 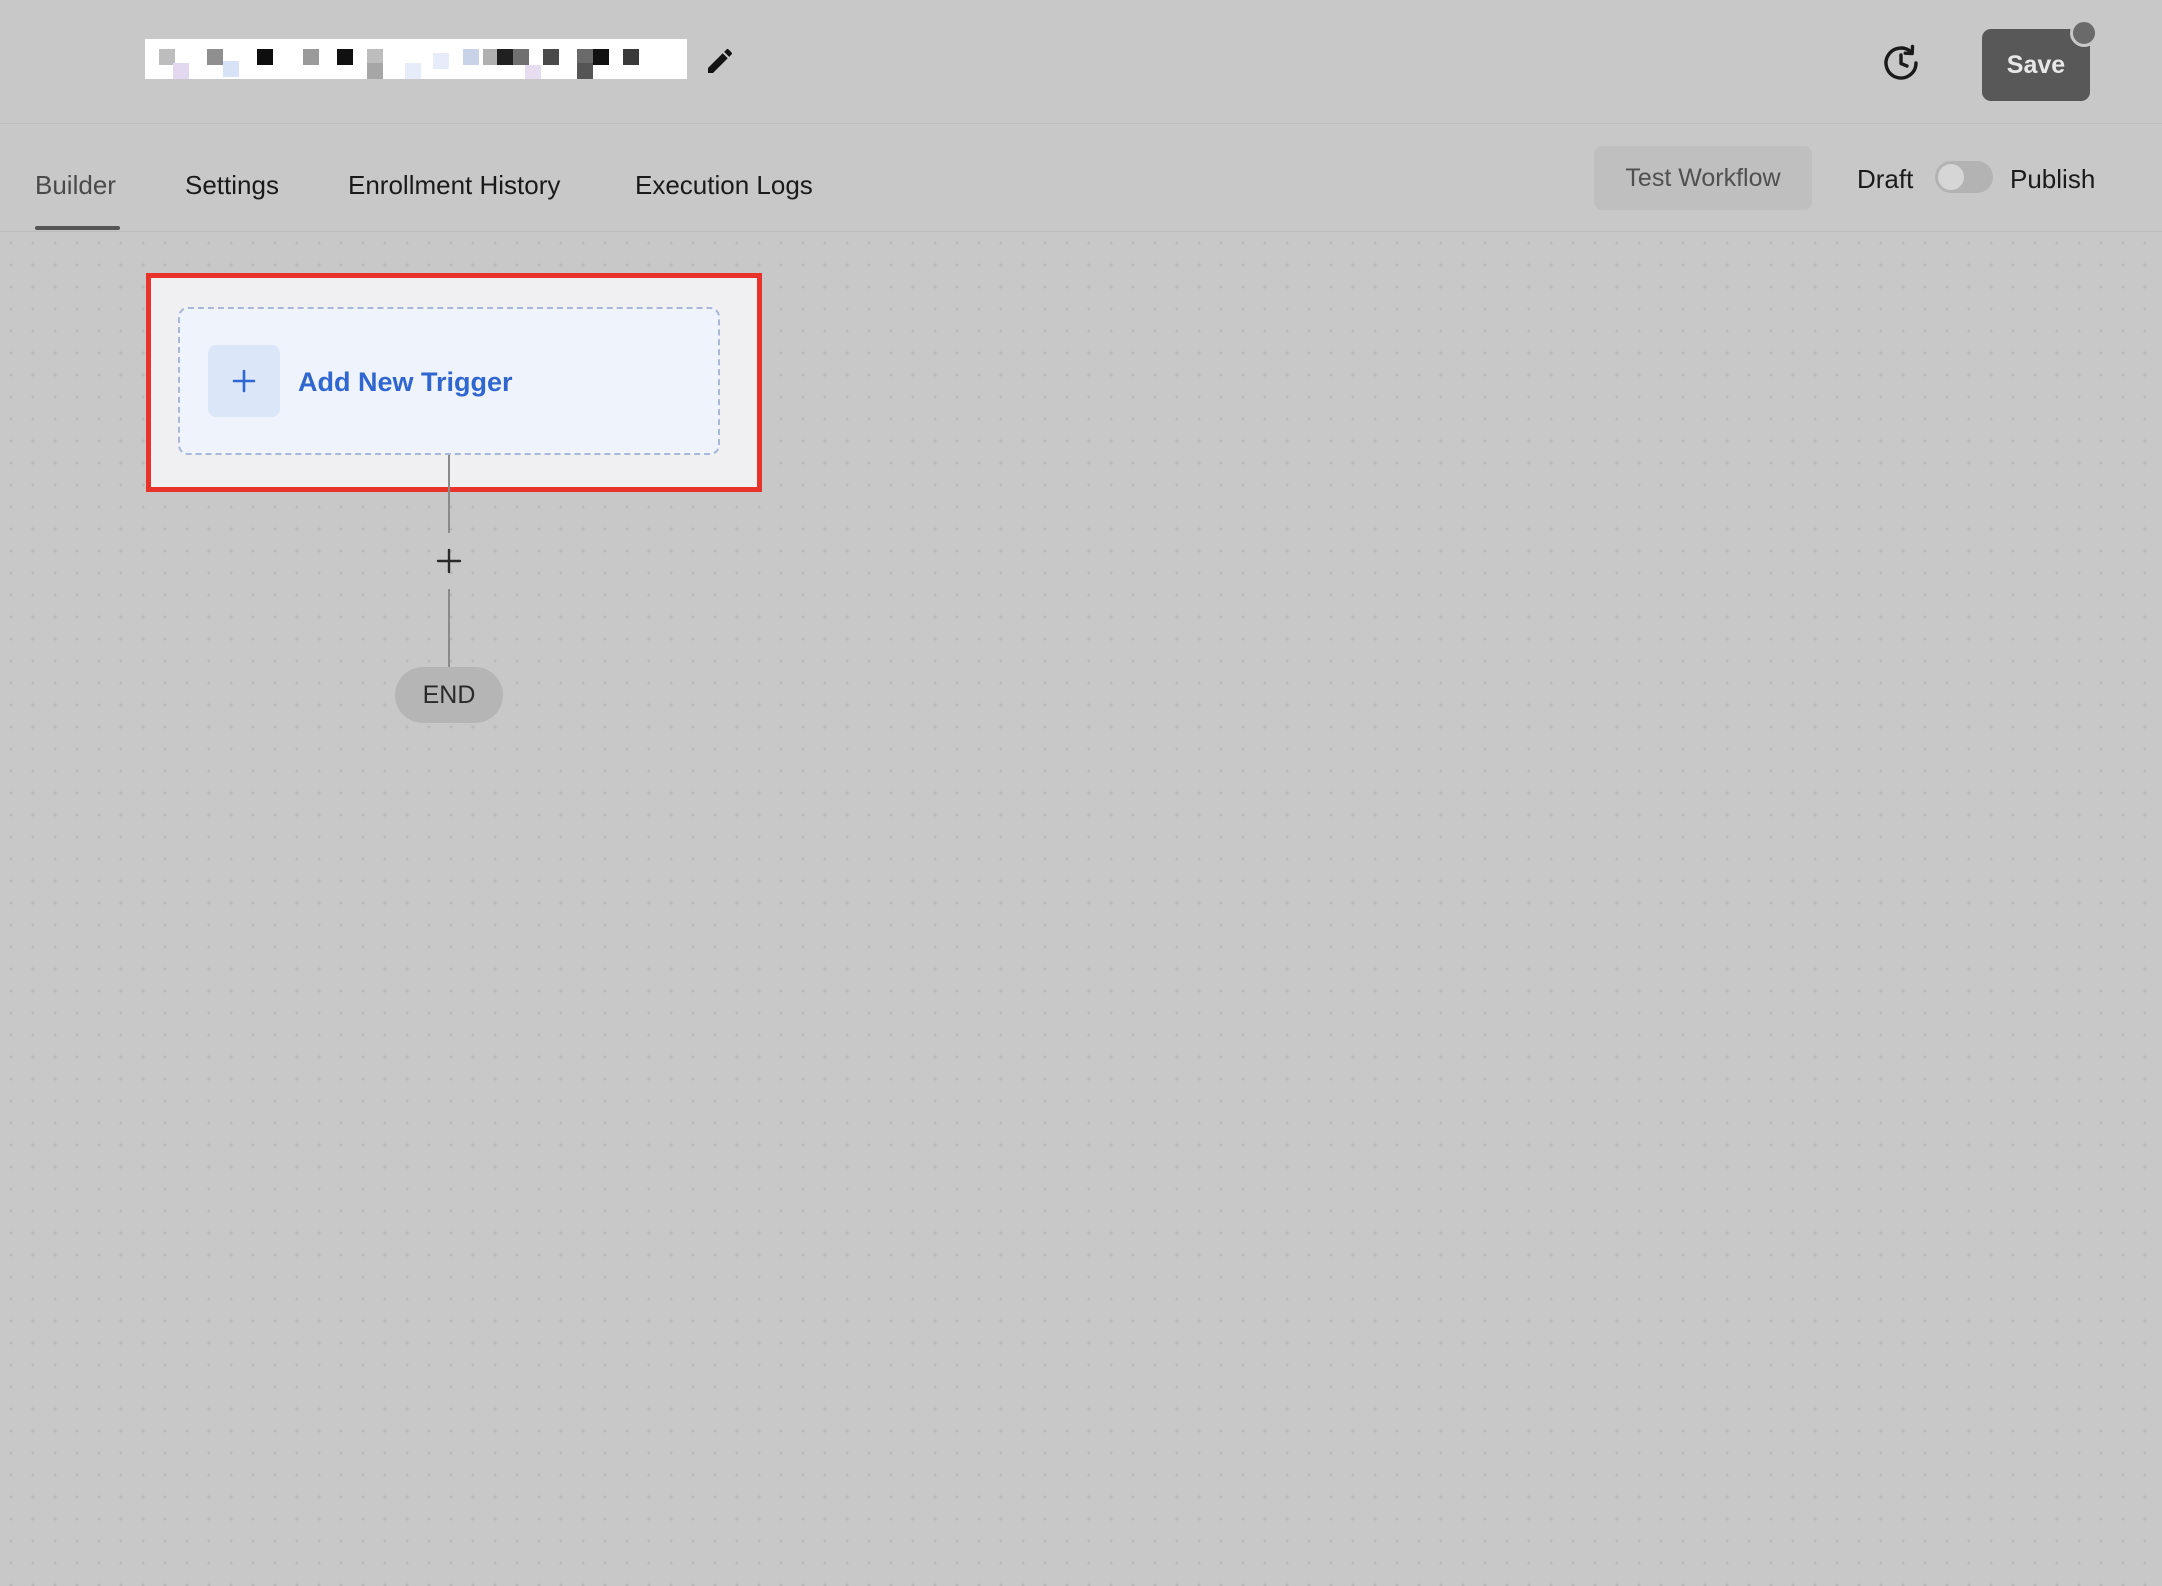 What do you see at coordinates (449, 628) in the screenshot?
I see `connector-line-bottom` at bounding box center [449, 628].